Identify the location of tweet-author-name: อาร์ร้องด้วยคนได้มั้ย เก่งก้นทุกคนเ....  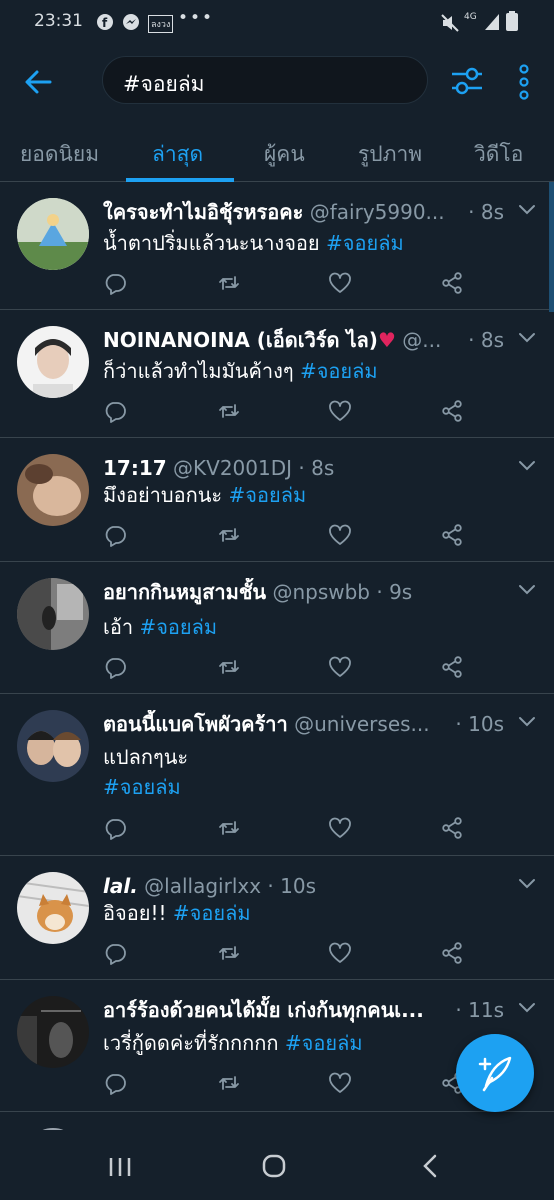
(263, 1010).